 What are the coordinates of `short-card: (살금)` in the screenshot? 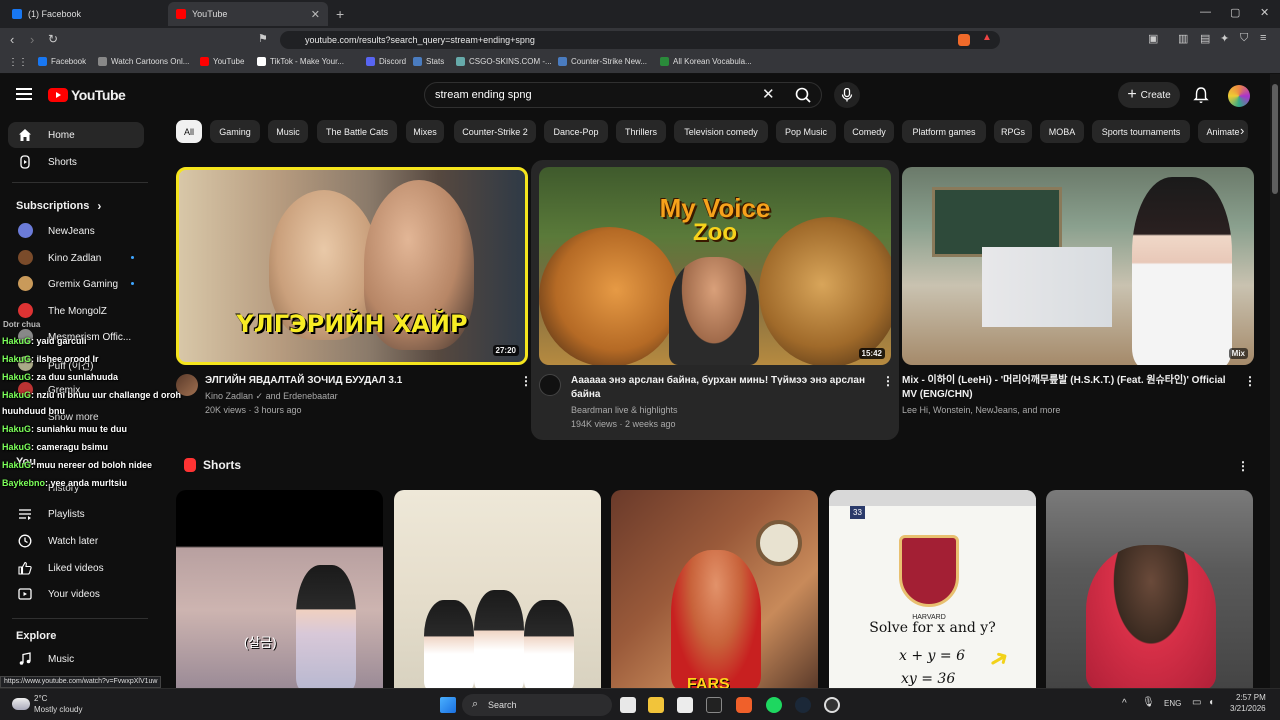 It's located at (279, 590).